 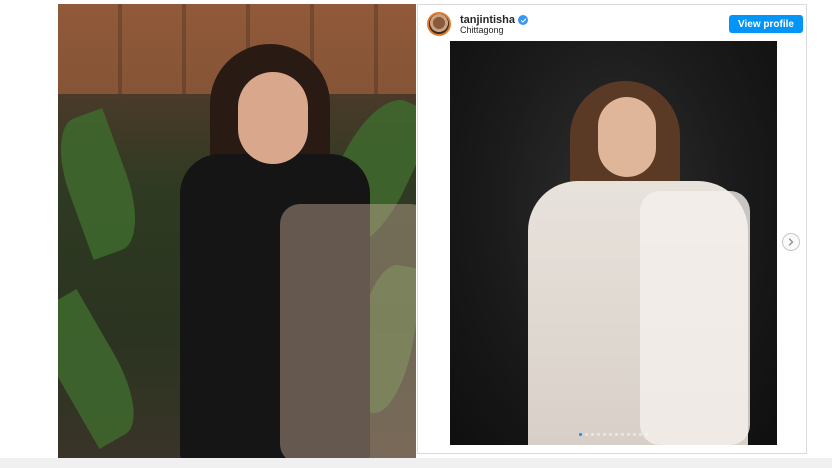 I want to click on saree-drape, so click(x=695, y=318).